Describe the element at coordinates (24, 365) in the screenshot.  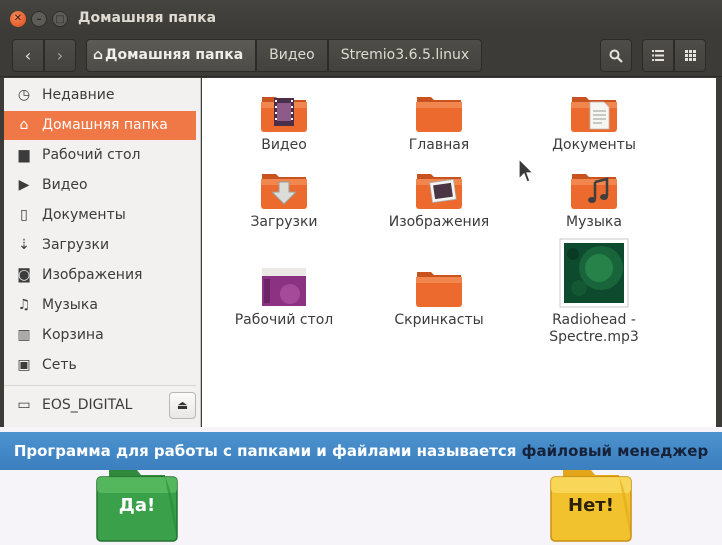
I see `network-icon: ▣` at that location.